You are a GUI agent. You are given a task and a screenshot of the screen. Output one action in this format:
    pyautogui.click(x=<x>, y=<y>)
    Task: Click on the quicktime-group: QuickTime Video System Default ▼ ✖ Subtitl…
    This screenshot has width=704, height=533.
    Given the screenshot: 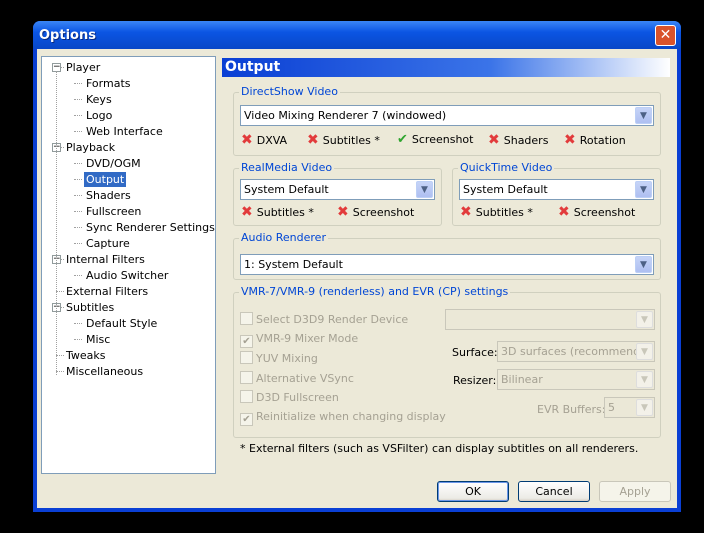 What is the action you would take?
    pyautogui.click(x=556, y=193)
    